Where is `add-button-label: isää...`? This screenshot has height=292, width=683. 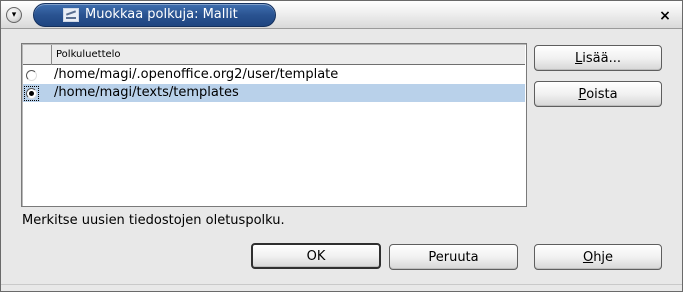 add-button-label: isää... is located at coordinates (601, 58).